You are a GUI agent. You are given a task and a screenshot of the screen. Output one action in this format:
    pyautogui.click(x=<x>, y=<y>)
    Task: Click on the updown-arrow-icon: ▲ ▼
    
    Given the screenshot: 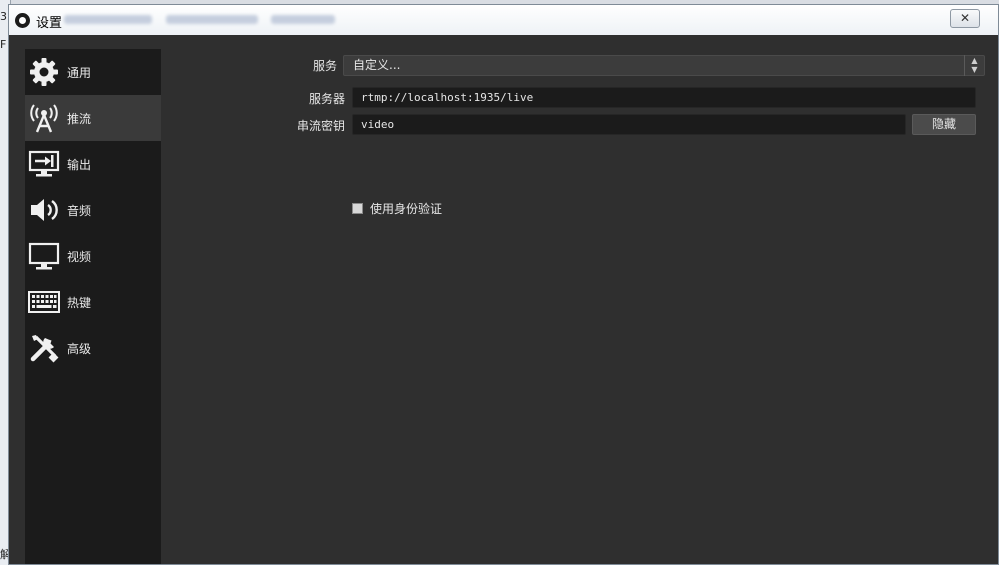 What is the action you would take?
    pyautogui.click(x=974, y=65)
    